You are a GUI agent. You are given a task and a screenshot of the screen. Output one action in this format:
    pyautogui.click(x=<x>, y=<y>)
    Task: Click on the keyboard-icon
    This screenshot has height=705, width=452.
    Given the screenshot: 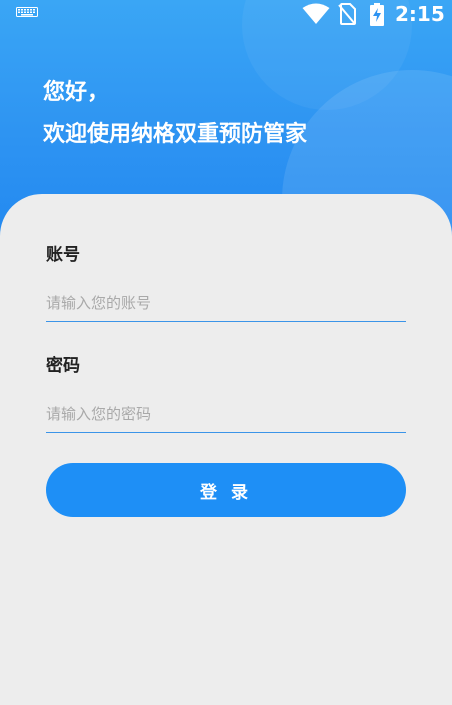 What is the action you would take?
    pyautogui.click(x=27, y=12)
    